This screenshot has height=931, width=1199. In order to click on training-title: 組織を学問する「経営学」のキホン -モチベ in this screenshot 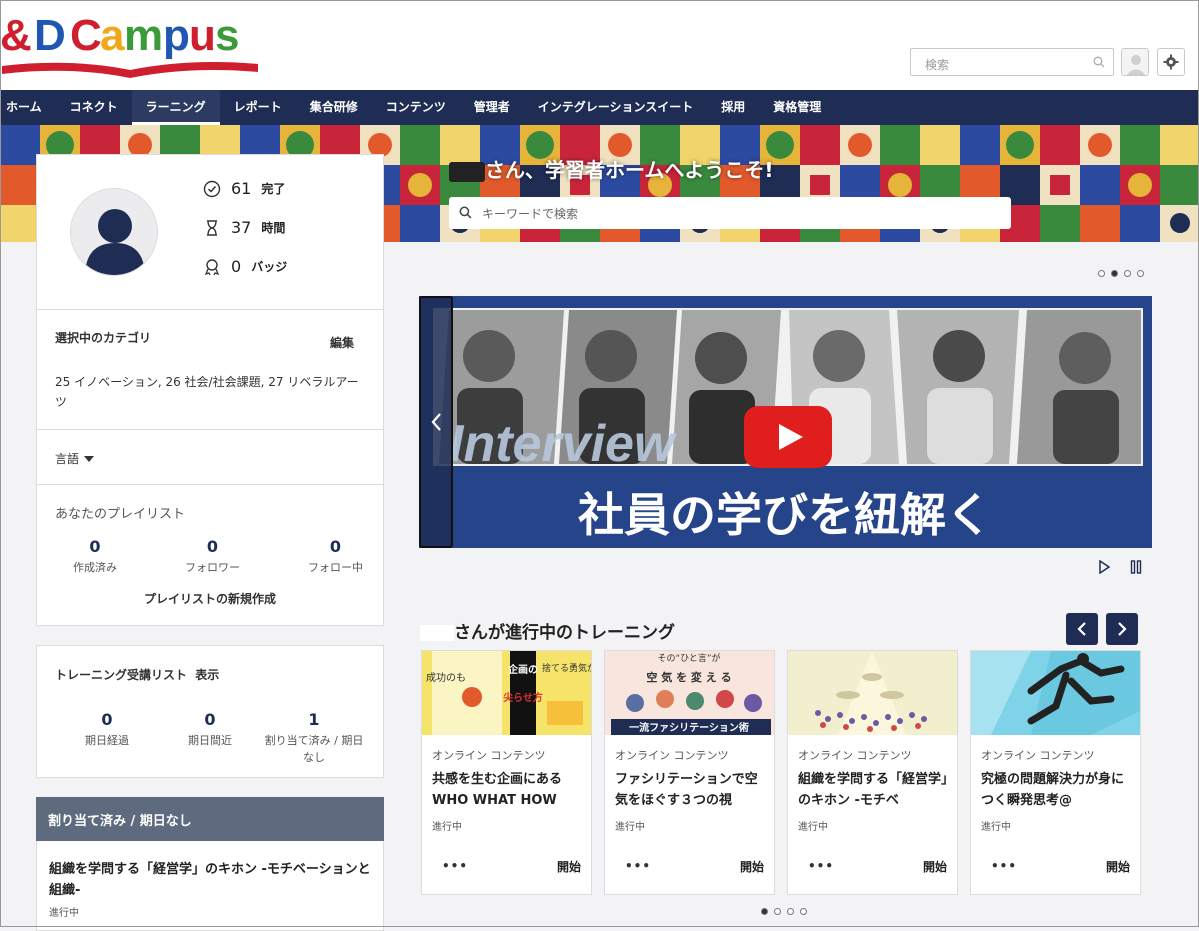, I will do `click(874, 790)`.